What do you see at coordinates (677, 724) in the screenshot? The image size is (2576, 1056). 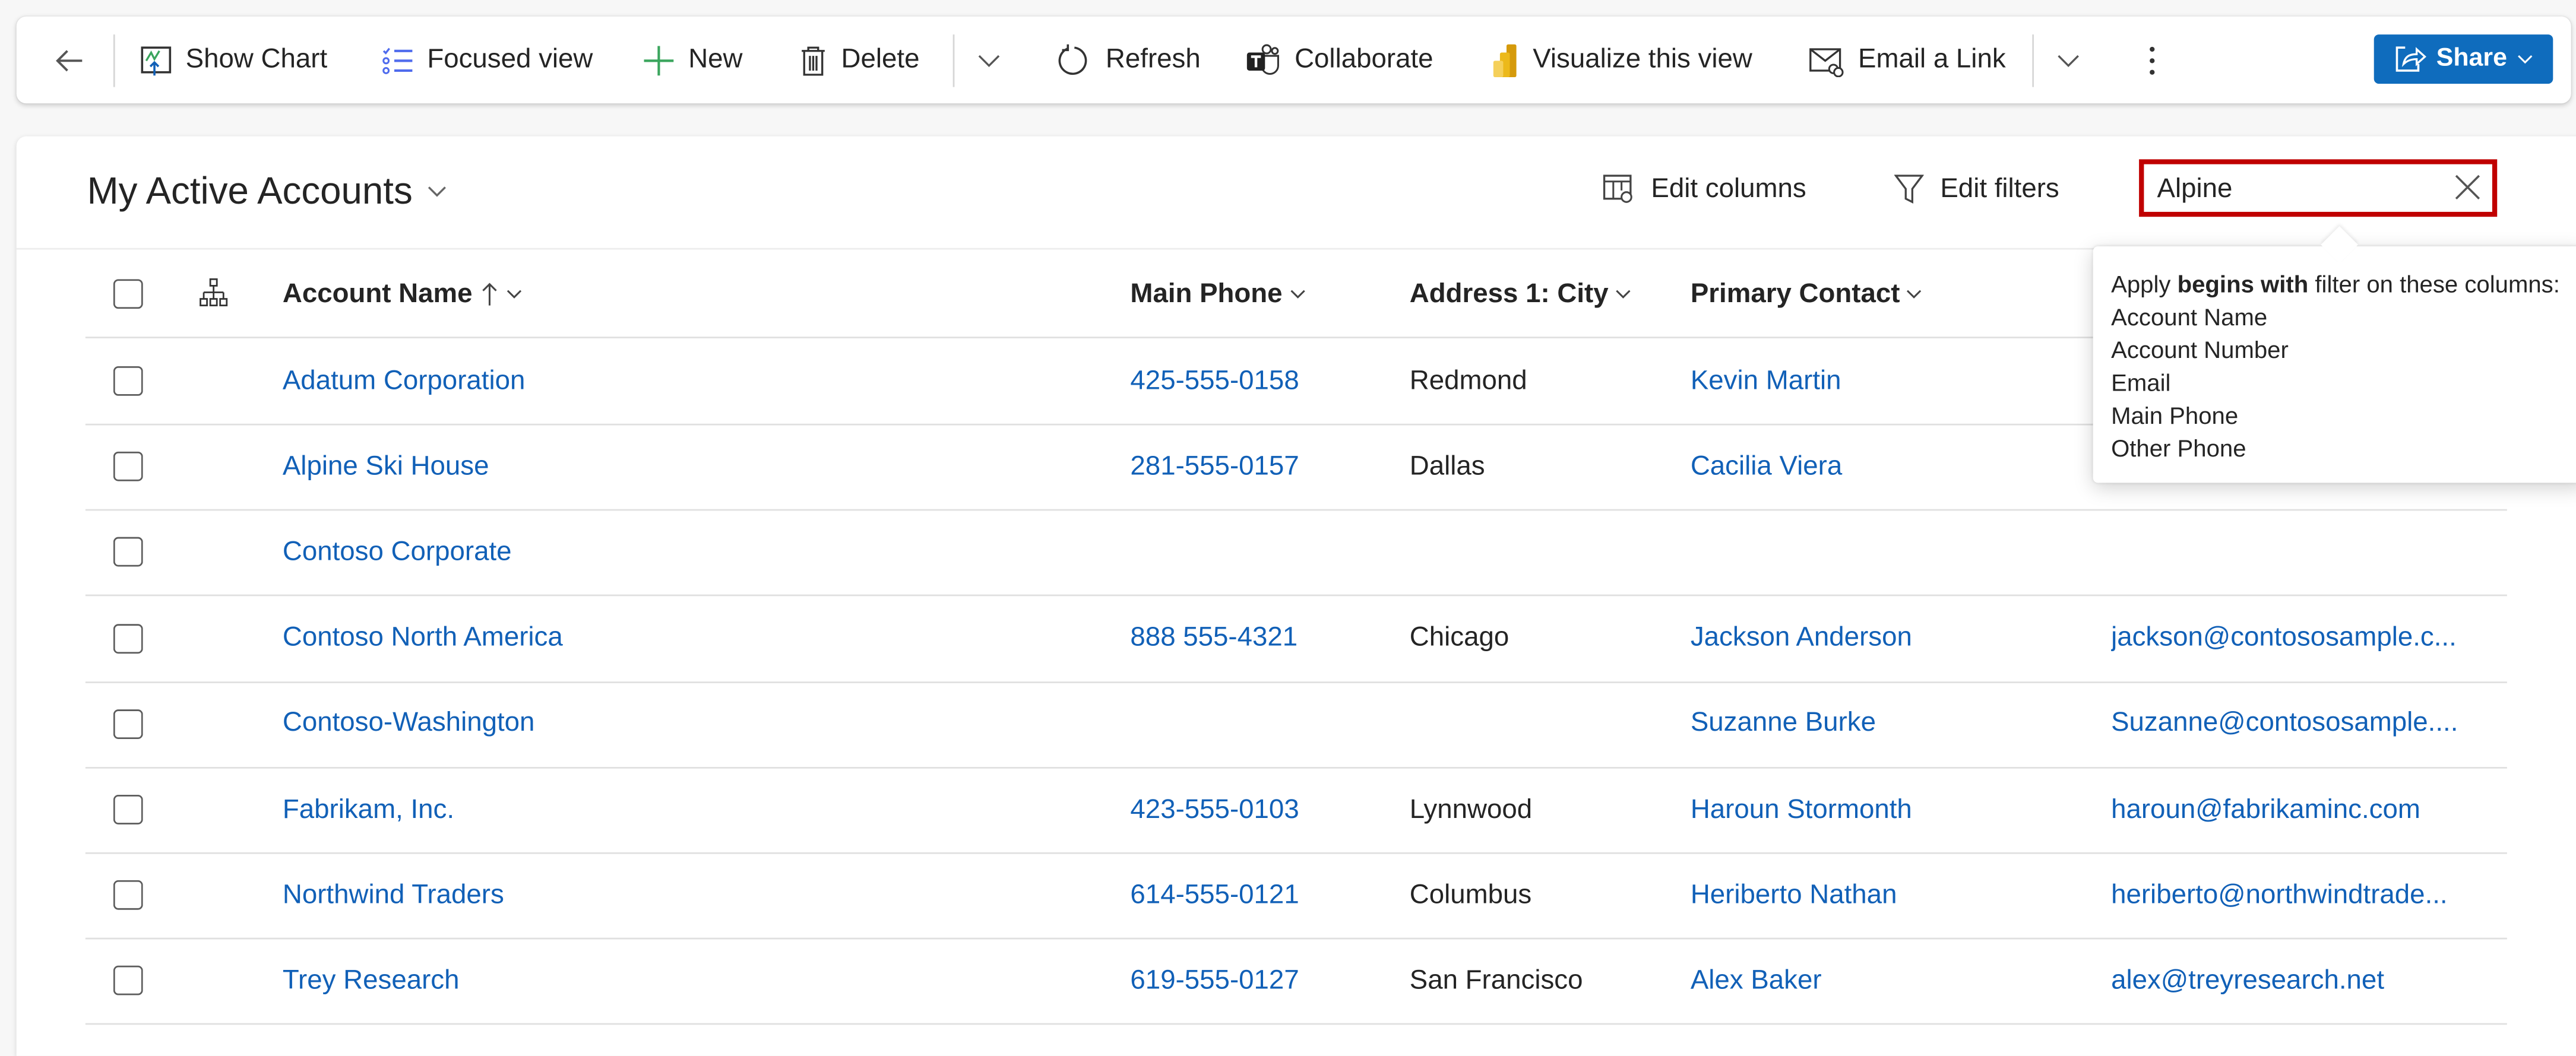 I see `account-name-link: Contoso-Washington` at bounding box center [677, 724].